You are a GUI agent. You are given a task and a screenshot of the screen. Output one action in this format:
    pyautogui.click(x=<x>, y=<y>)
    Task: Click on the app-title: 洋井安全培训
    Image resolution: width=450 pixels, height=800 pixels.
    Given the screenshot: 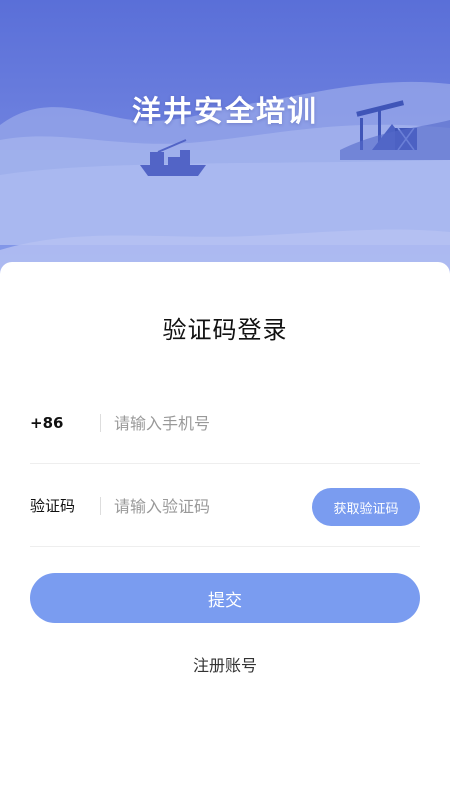 What is the action you would take?
    pyautogui.click(x=224, y=111)
    